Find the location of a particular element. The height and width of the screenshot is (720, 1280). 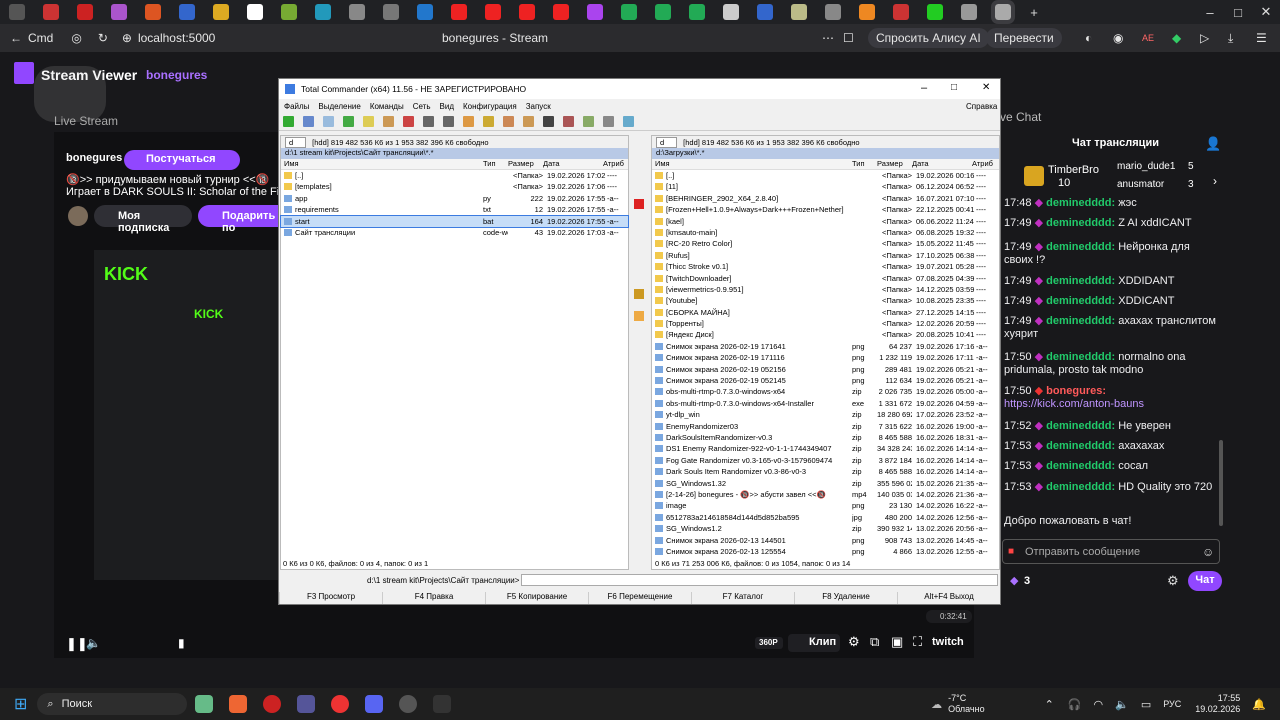

alice-button: Спросить Алису AI is located at coordinates (928, 38).